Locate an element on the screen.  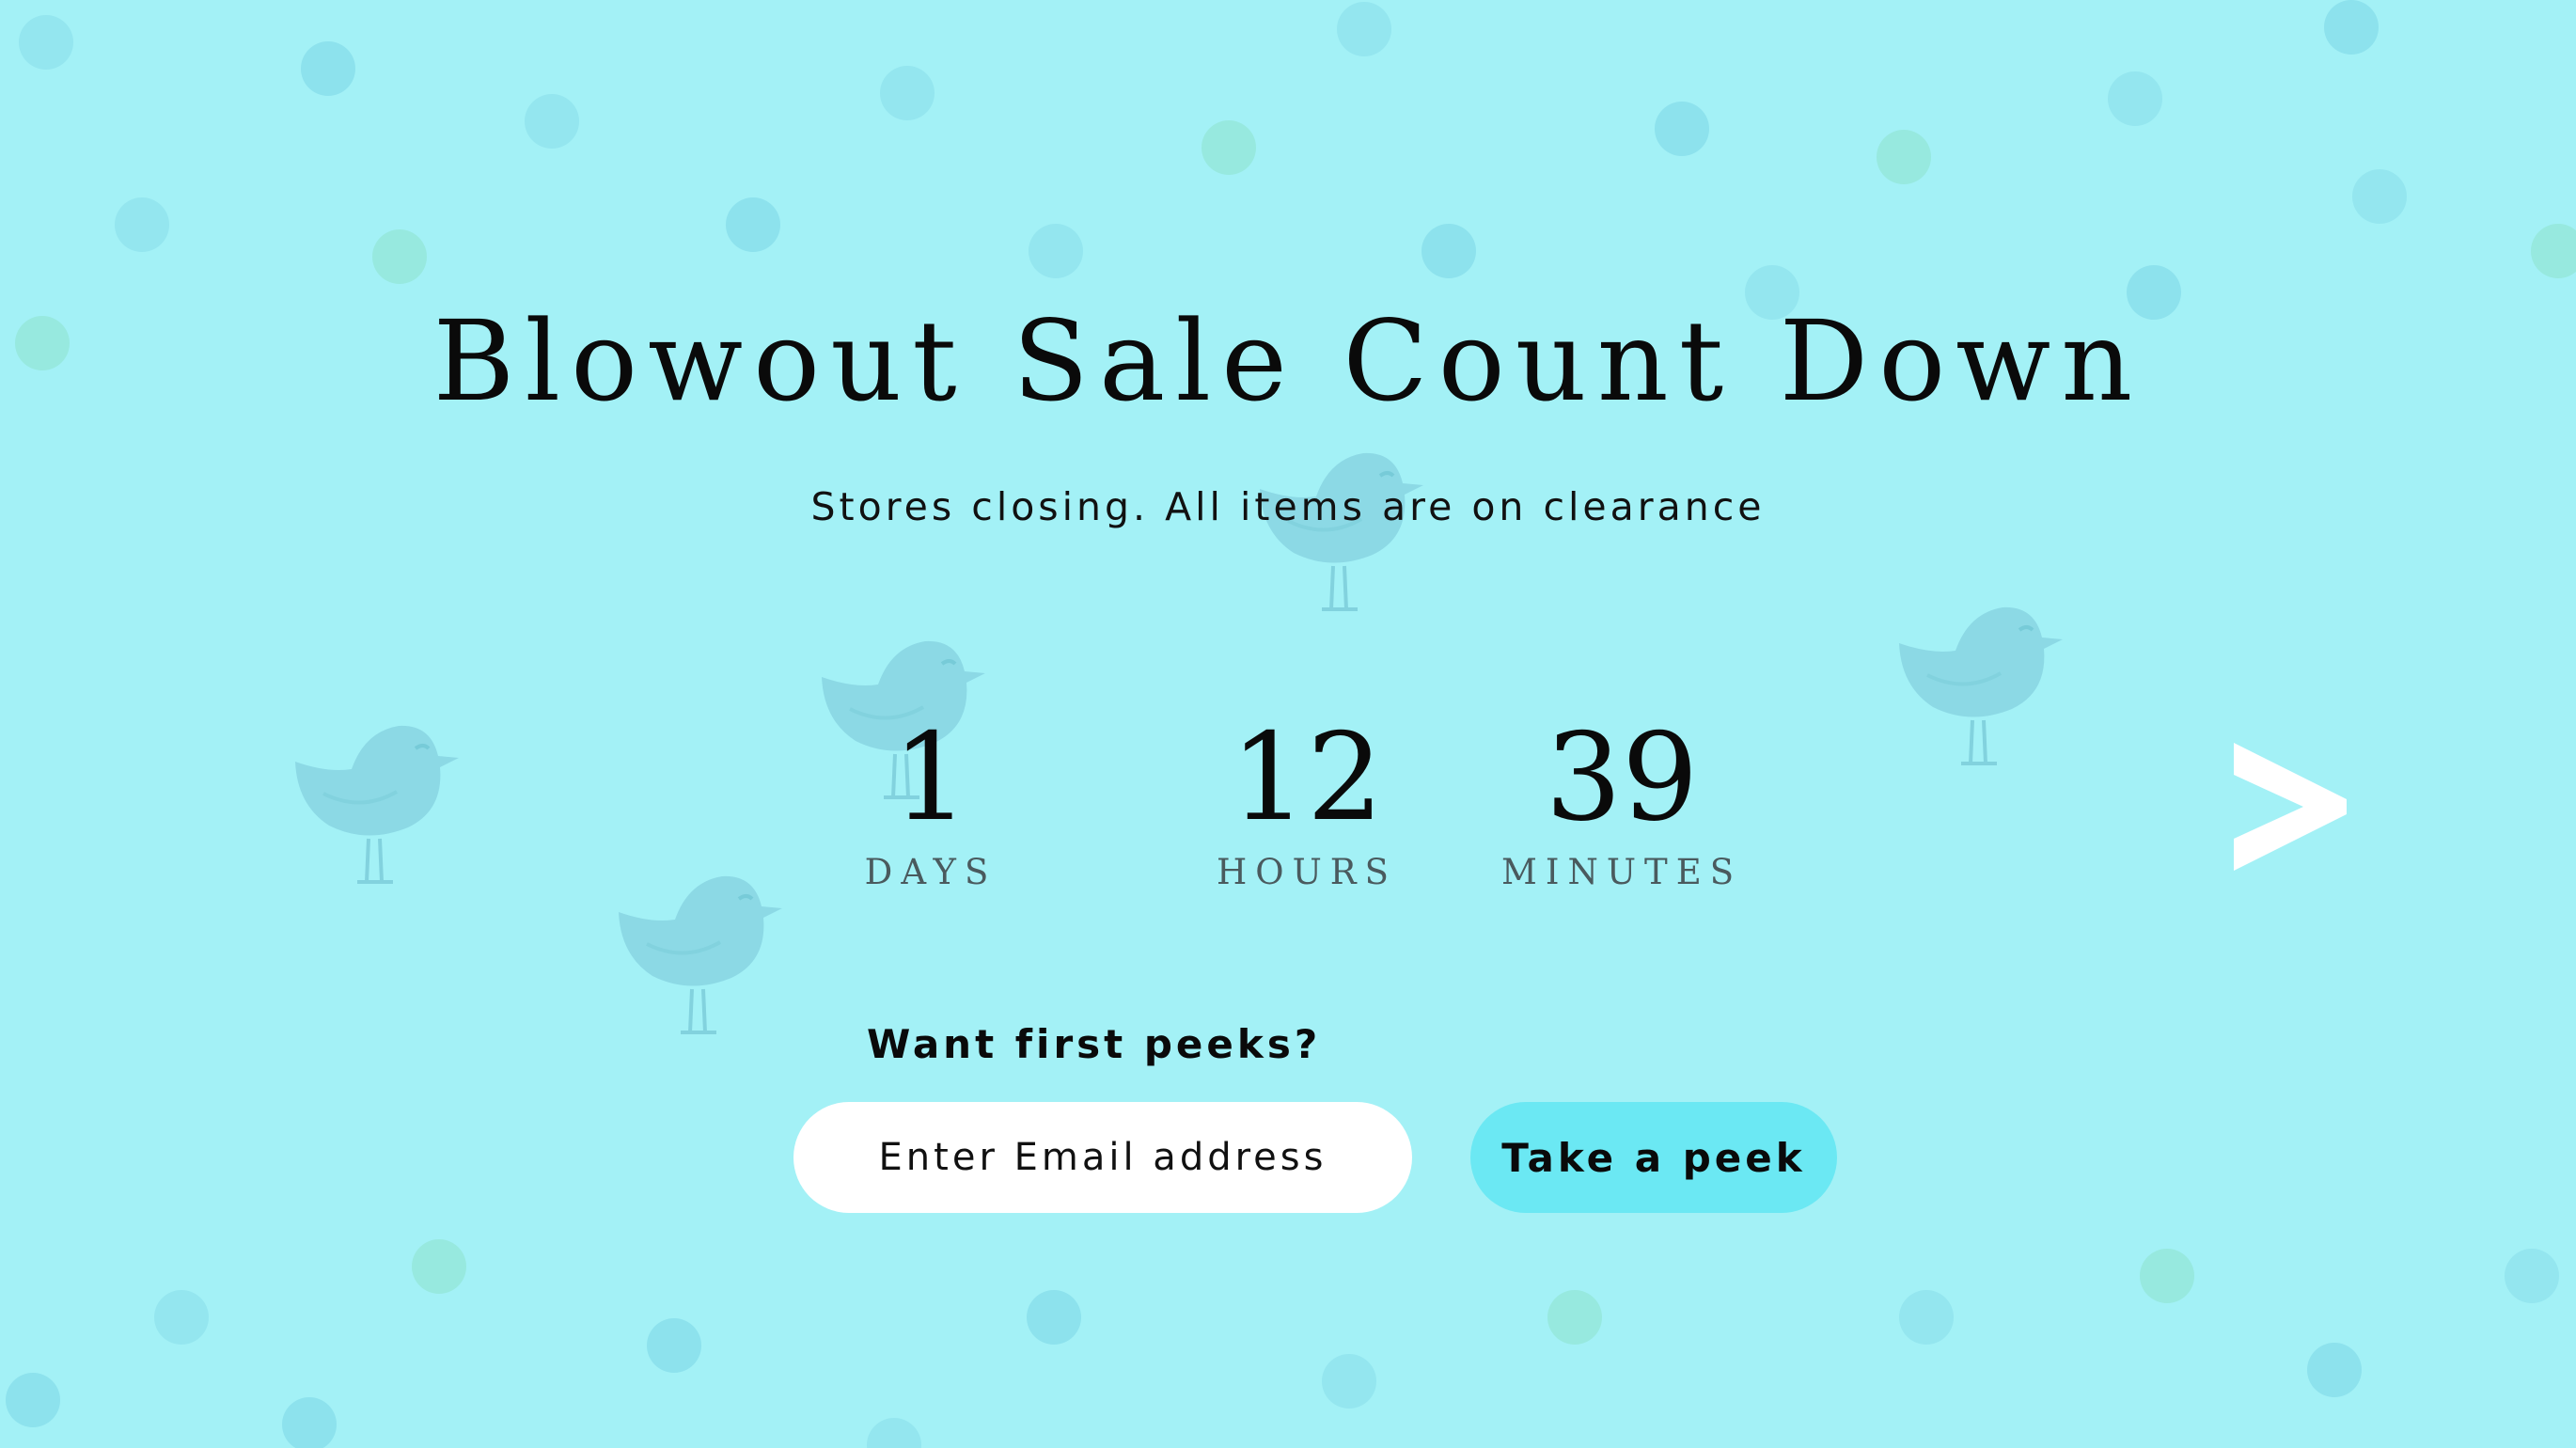
countdown-minutes-label: MINUTES is located at coordinates (1622, 872).